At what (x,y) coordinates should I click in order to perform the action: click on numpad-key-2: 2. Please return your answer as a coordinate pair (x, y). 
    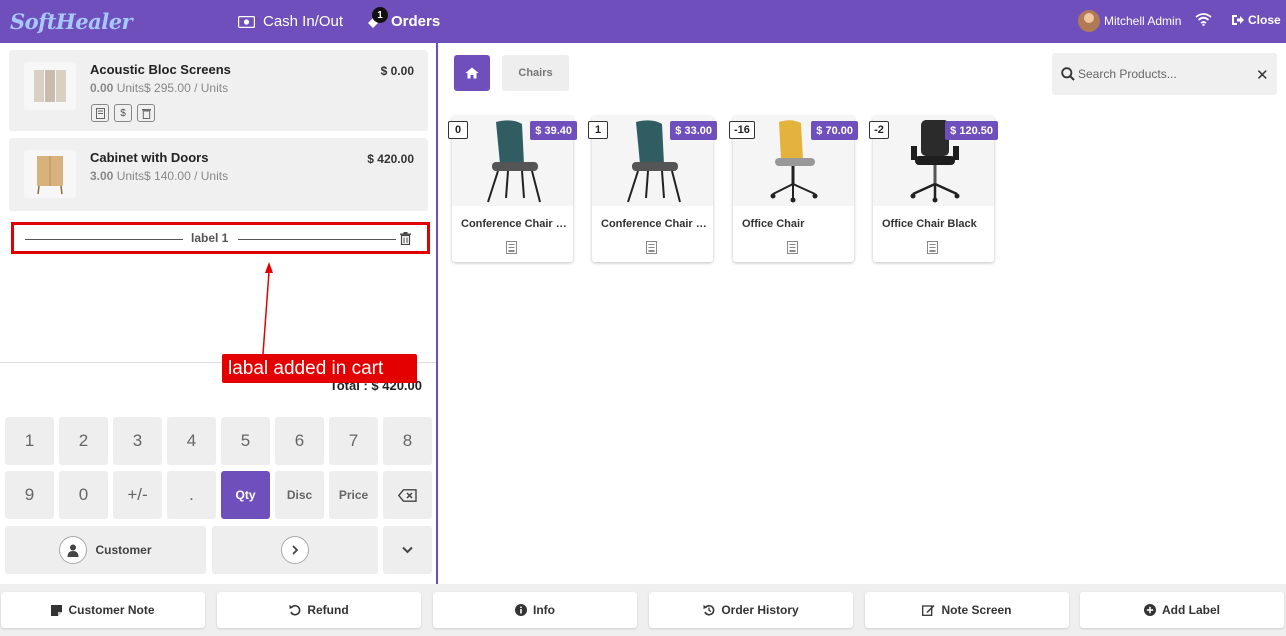
    Looking at the image, I should click on (83, 441).